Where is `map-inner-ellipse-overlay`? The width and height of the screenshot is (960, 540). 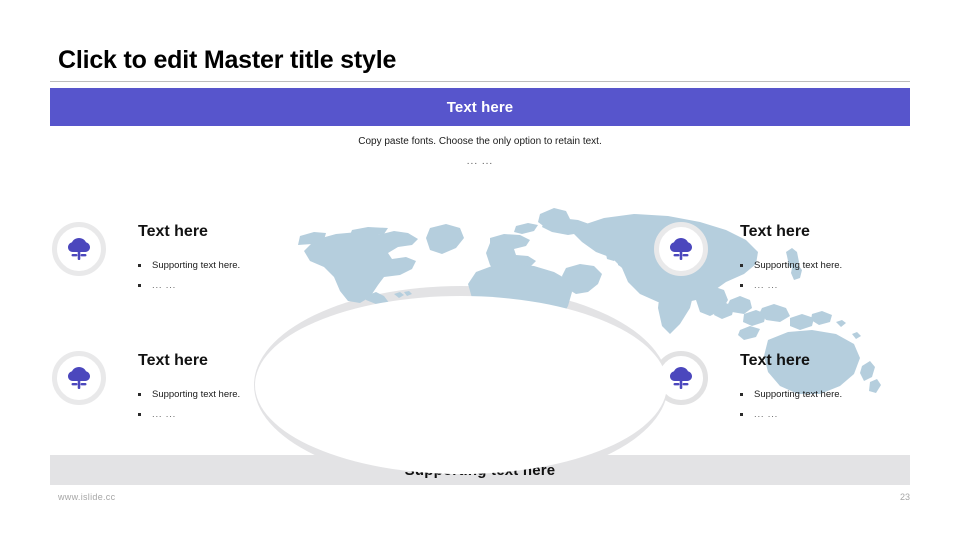
map-inner-ellipse-overlay is located at coordinates (461, 385).